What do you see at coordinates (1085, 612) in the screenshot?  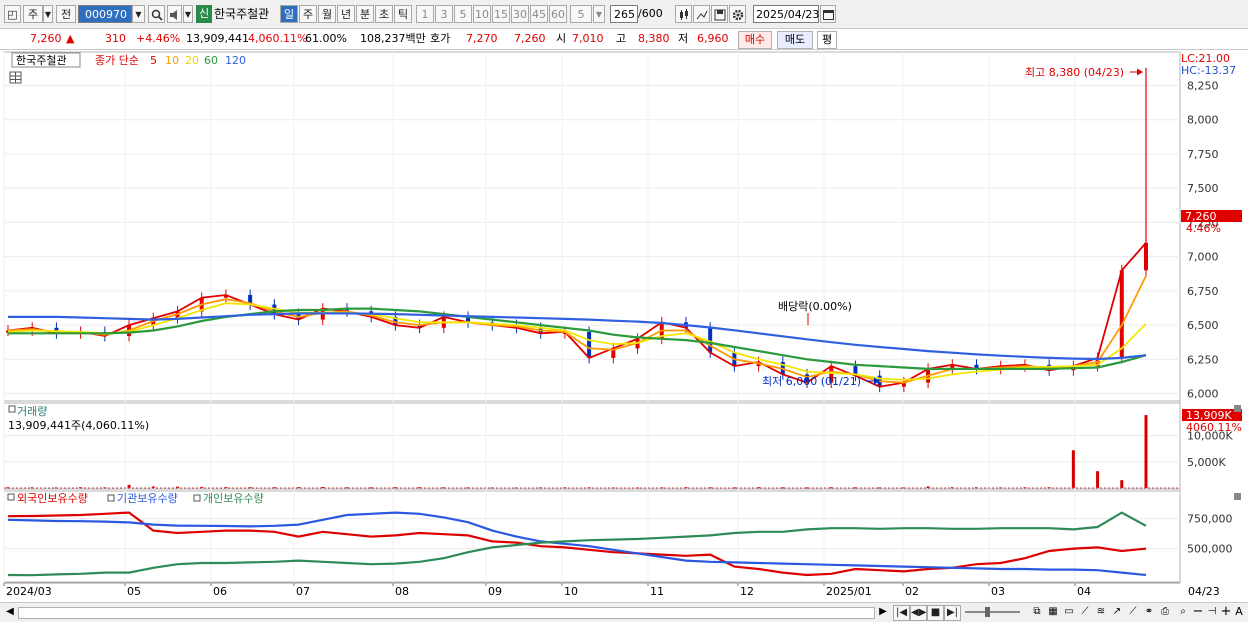 I see `tool-draw-icon: ⟋` at bounding box center [1085, 612].